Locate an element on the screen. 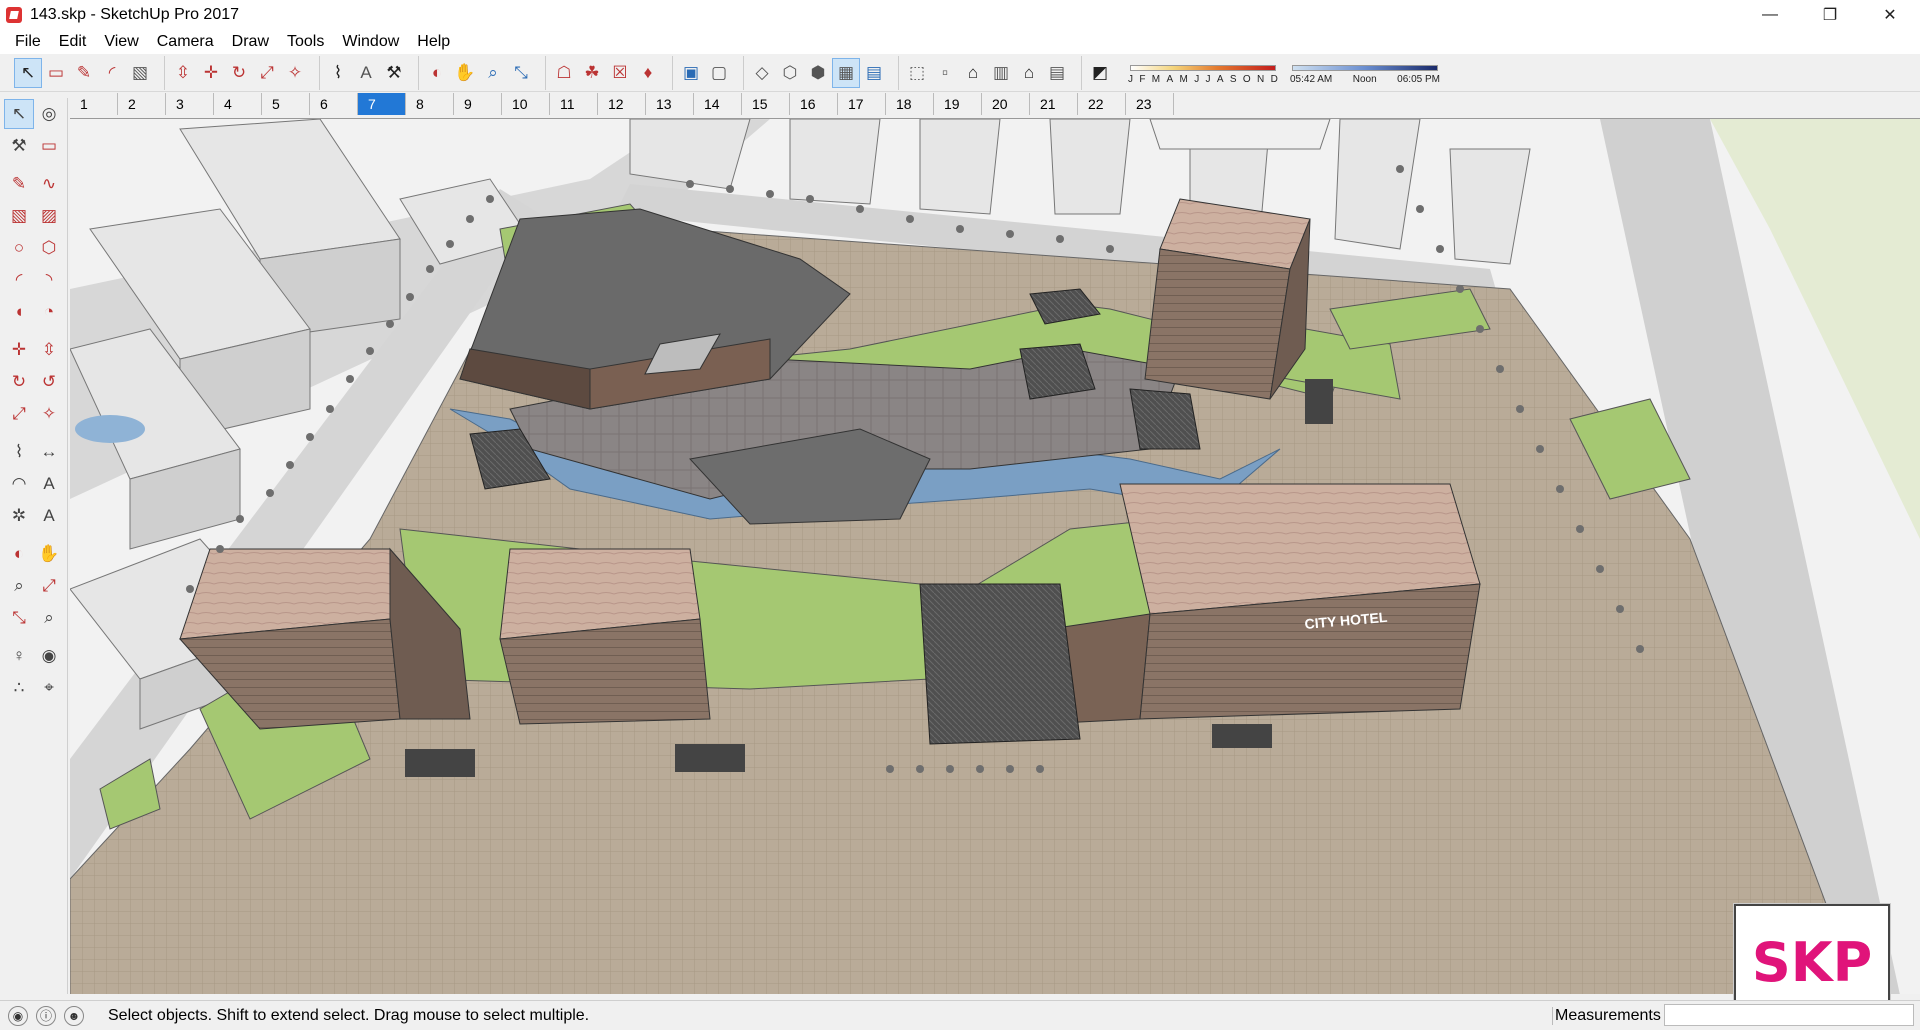  menu-window: Window is located at coordinates (370, 42).